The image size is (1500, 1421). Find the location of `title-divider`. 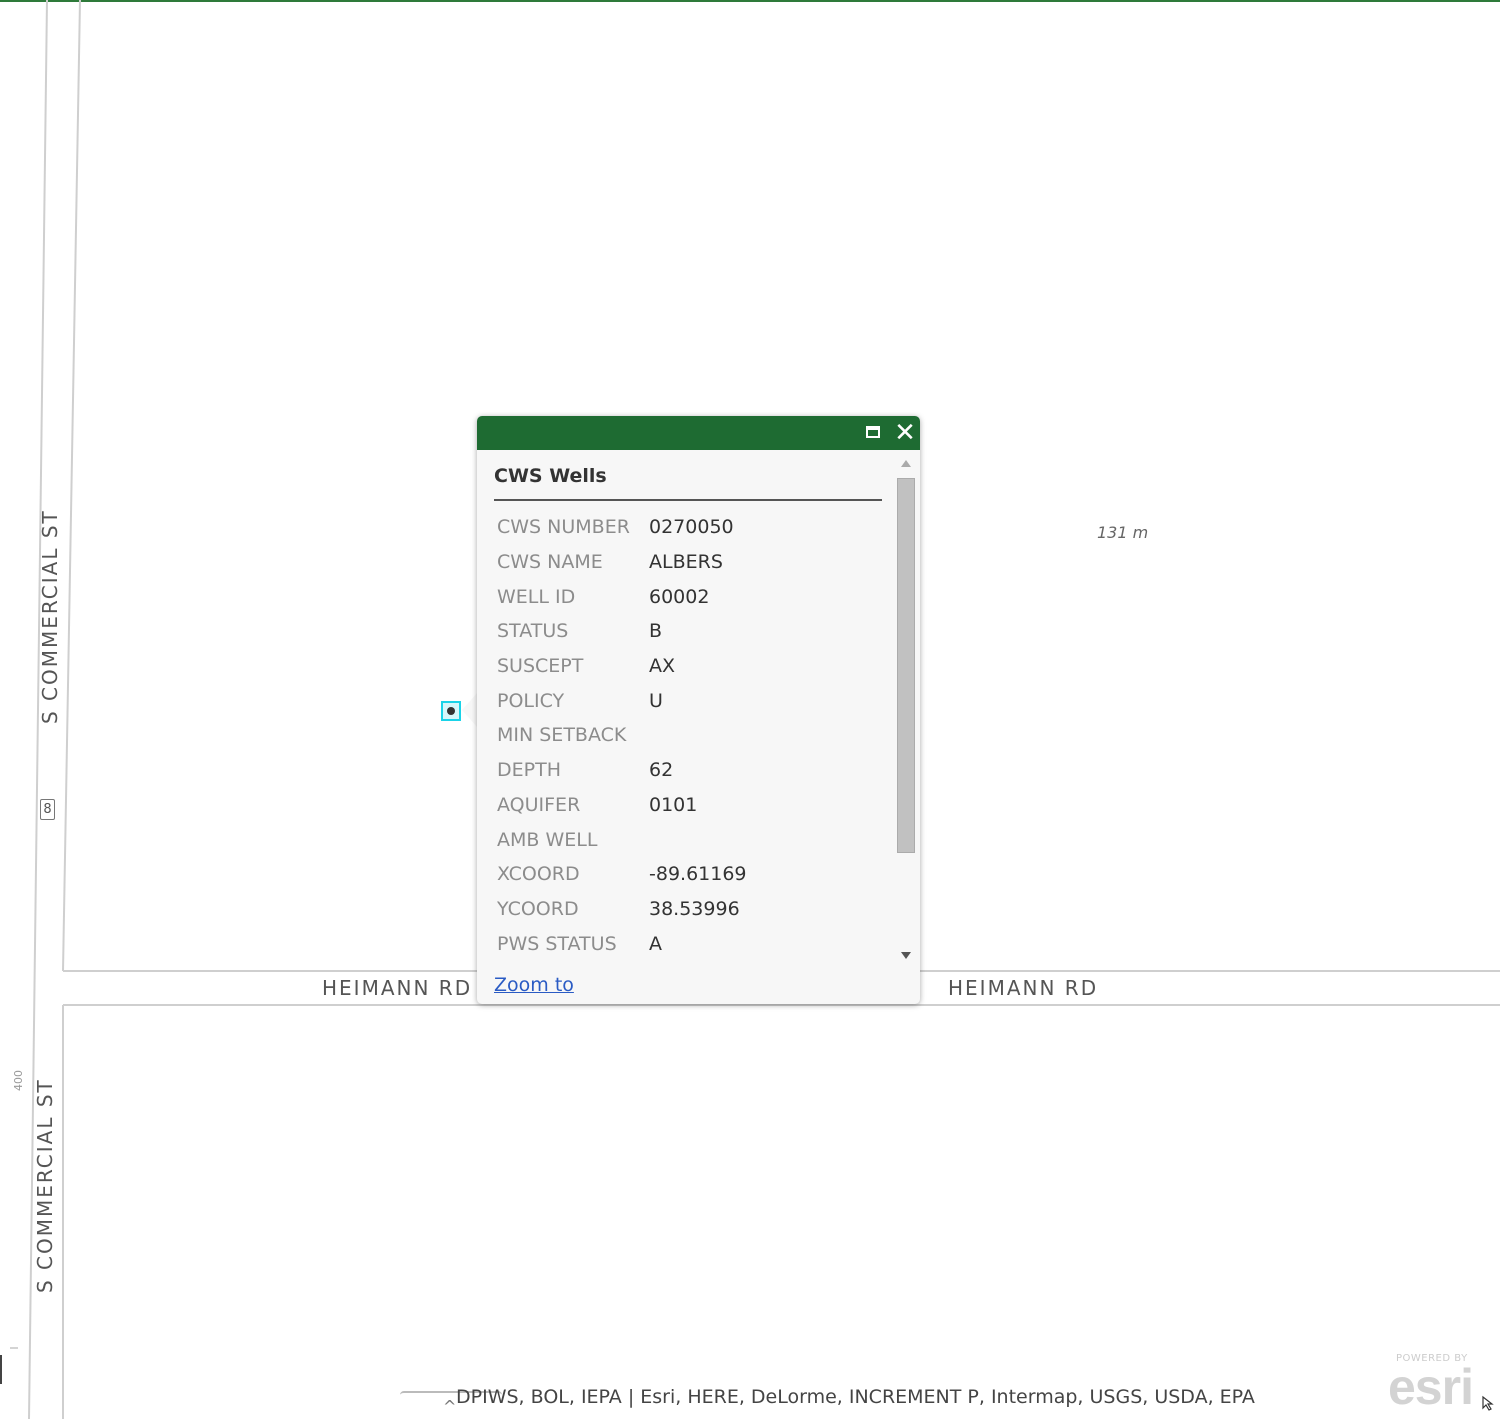

title-divider is located at coordinates (688, 500).